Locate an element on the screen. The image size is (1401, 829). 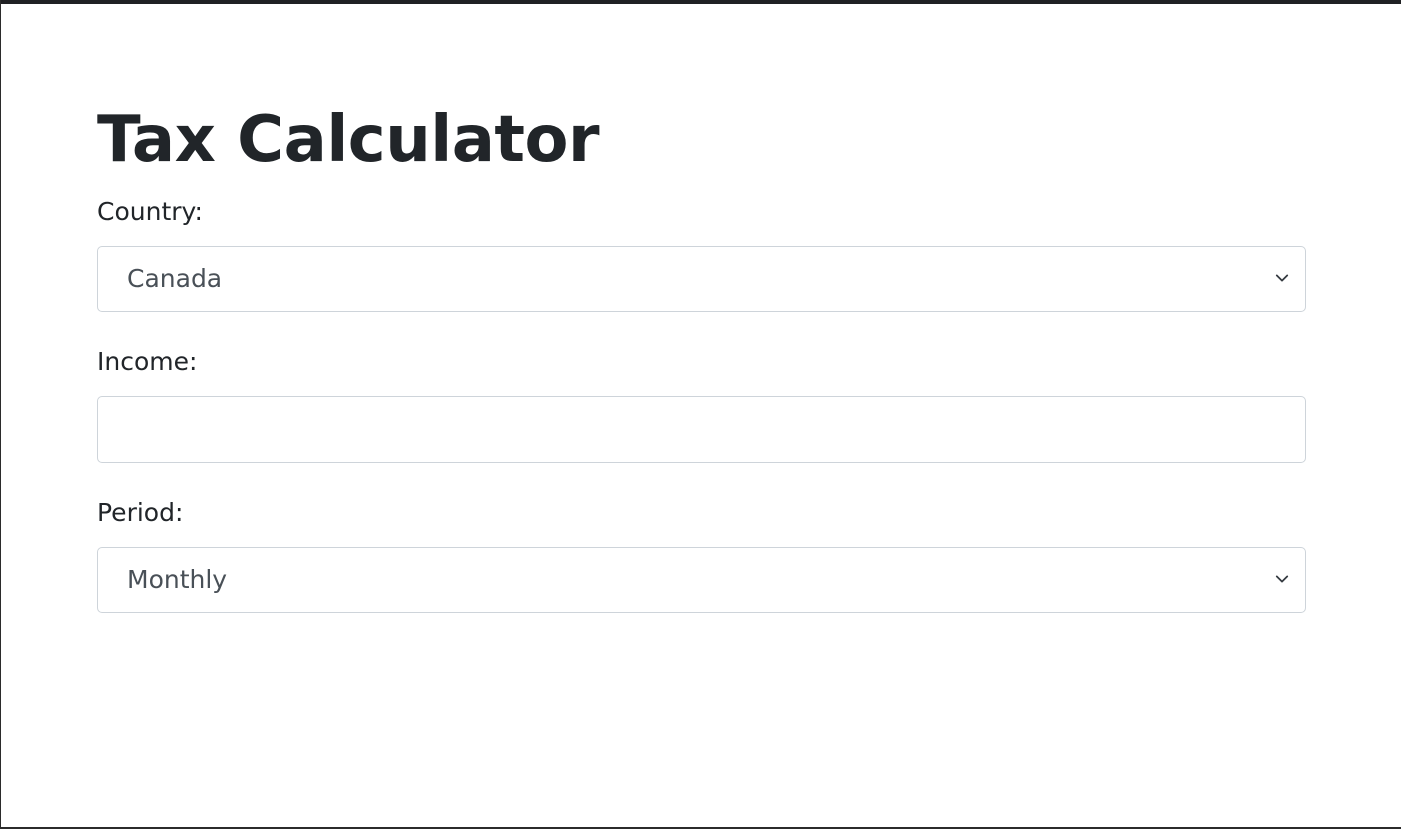
income-input is located at coordinates (701, 429).